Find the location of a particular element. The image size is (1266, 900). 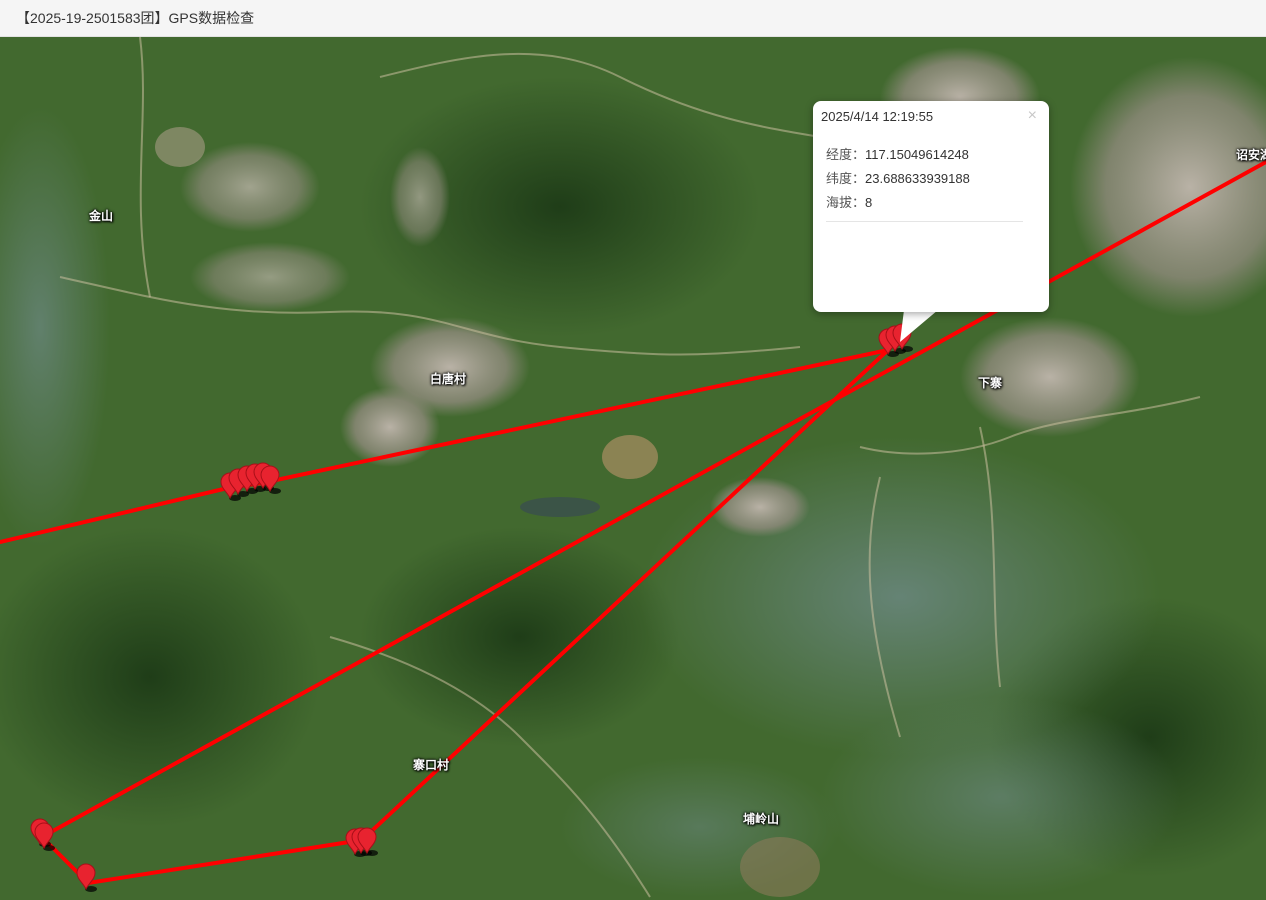

popup-latitude-row: 纬度：23.688633939188 is located at coordinates (898, 177).